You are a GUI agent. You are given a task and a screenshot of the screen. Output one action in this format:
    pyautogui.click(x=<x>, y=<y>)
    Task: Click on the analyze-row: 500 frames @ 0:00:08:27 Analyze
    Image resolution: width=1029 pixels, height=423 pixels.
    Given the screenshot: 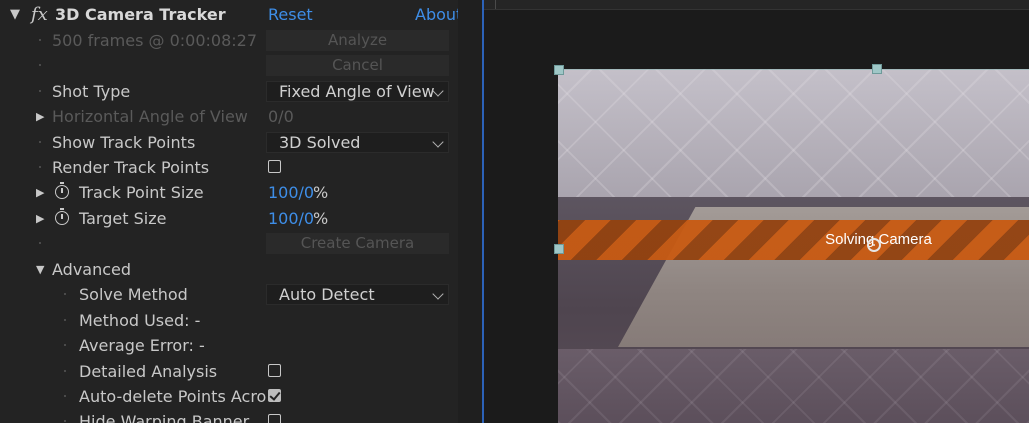 What is the action you would take?
    pyautogui.click(x=229, y=40)
    